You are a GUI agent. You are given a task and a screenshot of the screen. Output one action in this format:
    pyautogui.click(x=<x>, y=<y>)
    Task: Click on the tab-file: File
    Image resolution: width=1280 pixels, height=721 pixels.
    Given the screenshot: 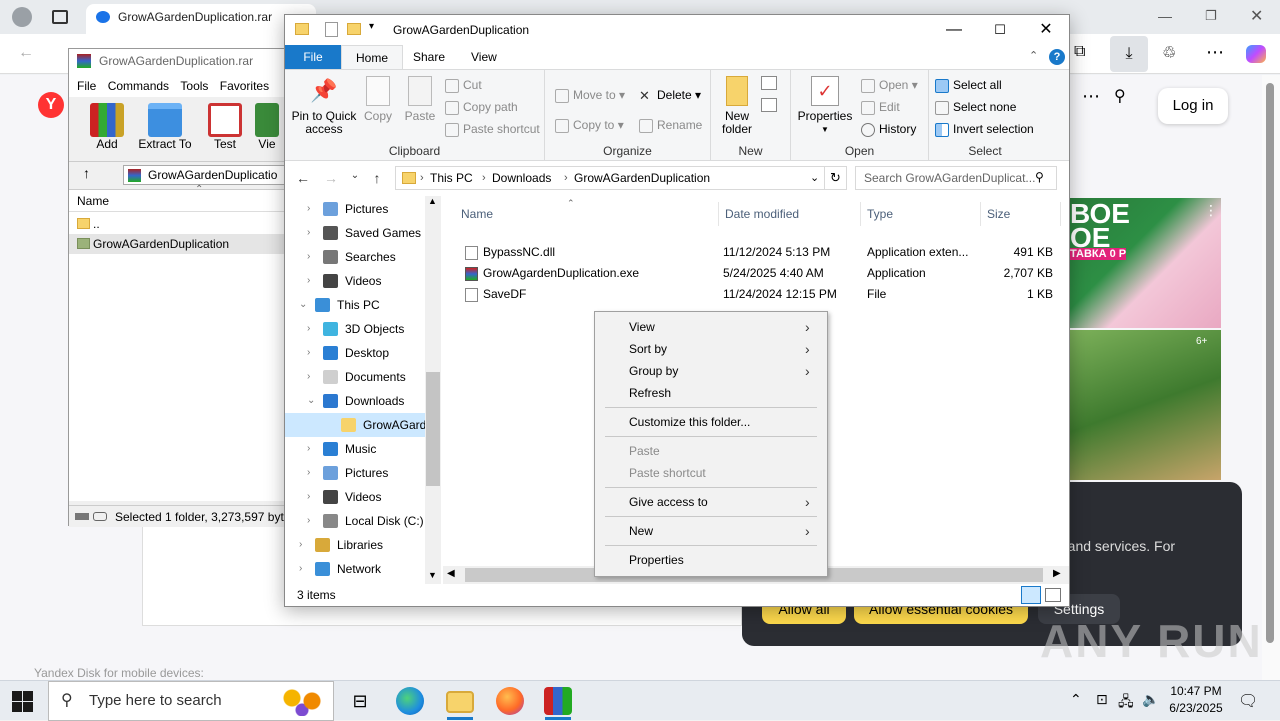 What is the action you would take?
    pyautogui.click(x=313, y=57)
    